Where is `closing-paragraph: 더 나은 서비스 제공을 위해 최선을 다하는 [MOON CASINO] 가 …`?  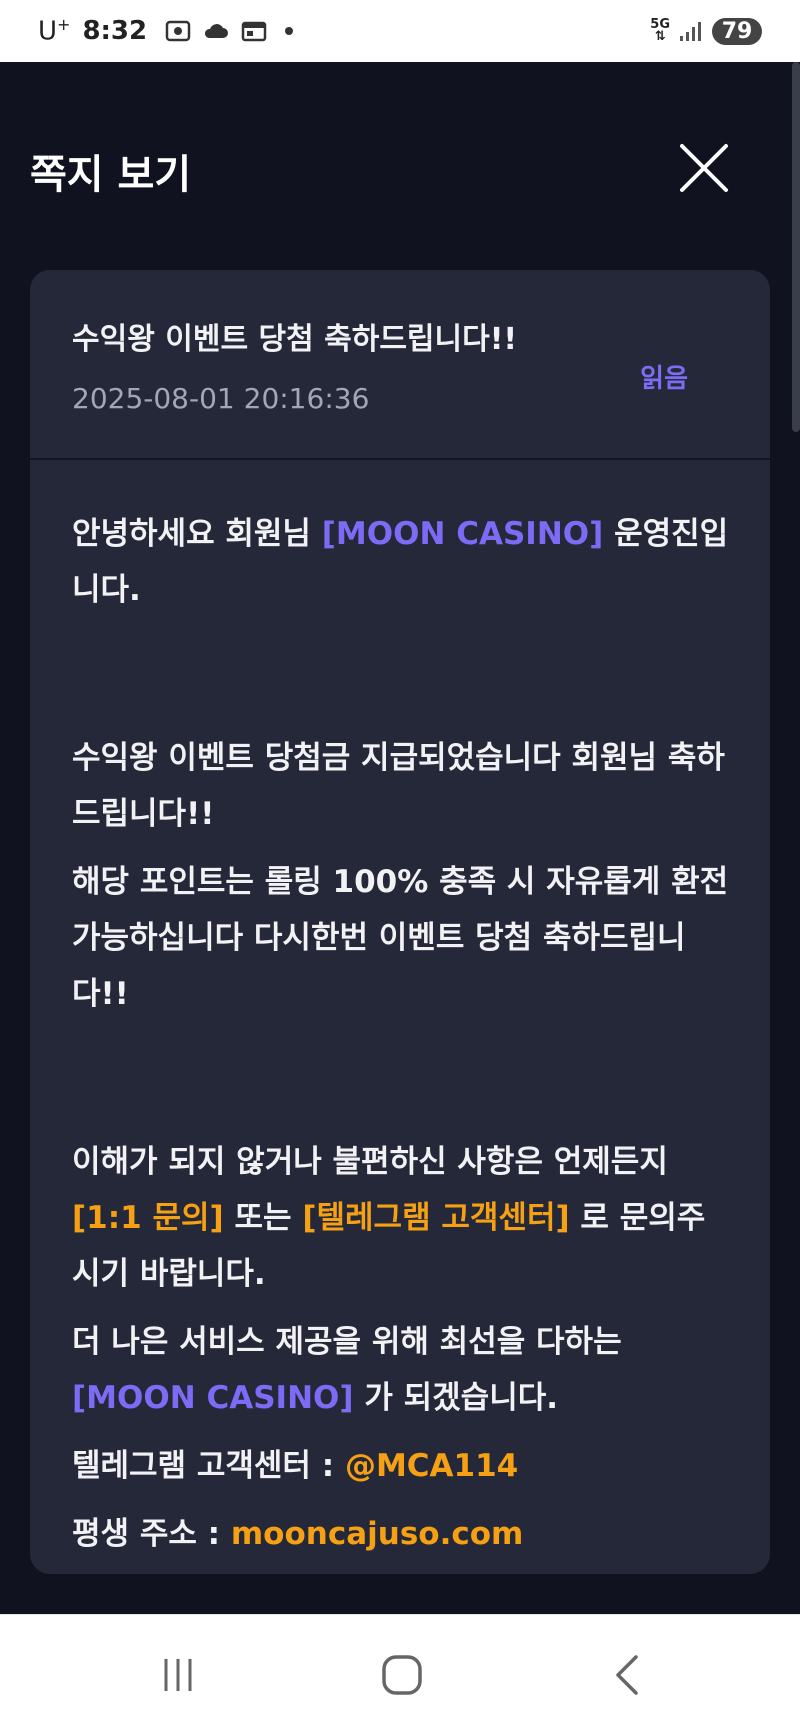 closing-paragraph: 더 나은 서비스 제공을 위해 최선을 다하는 [MOON CASINO] 가 … is located at coordinates (347, 1370).